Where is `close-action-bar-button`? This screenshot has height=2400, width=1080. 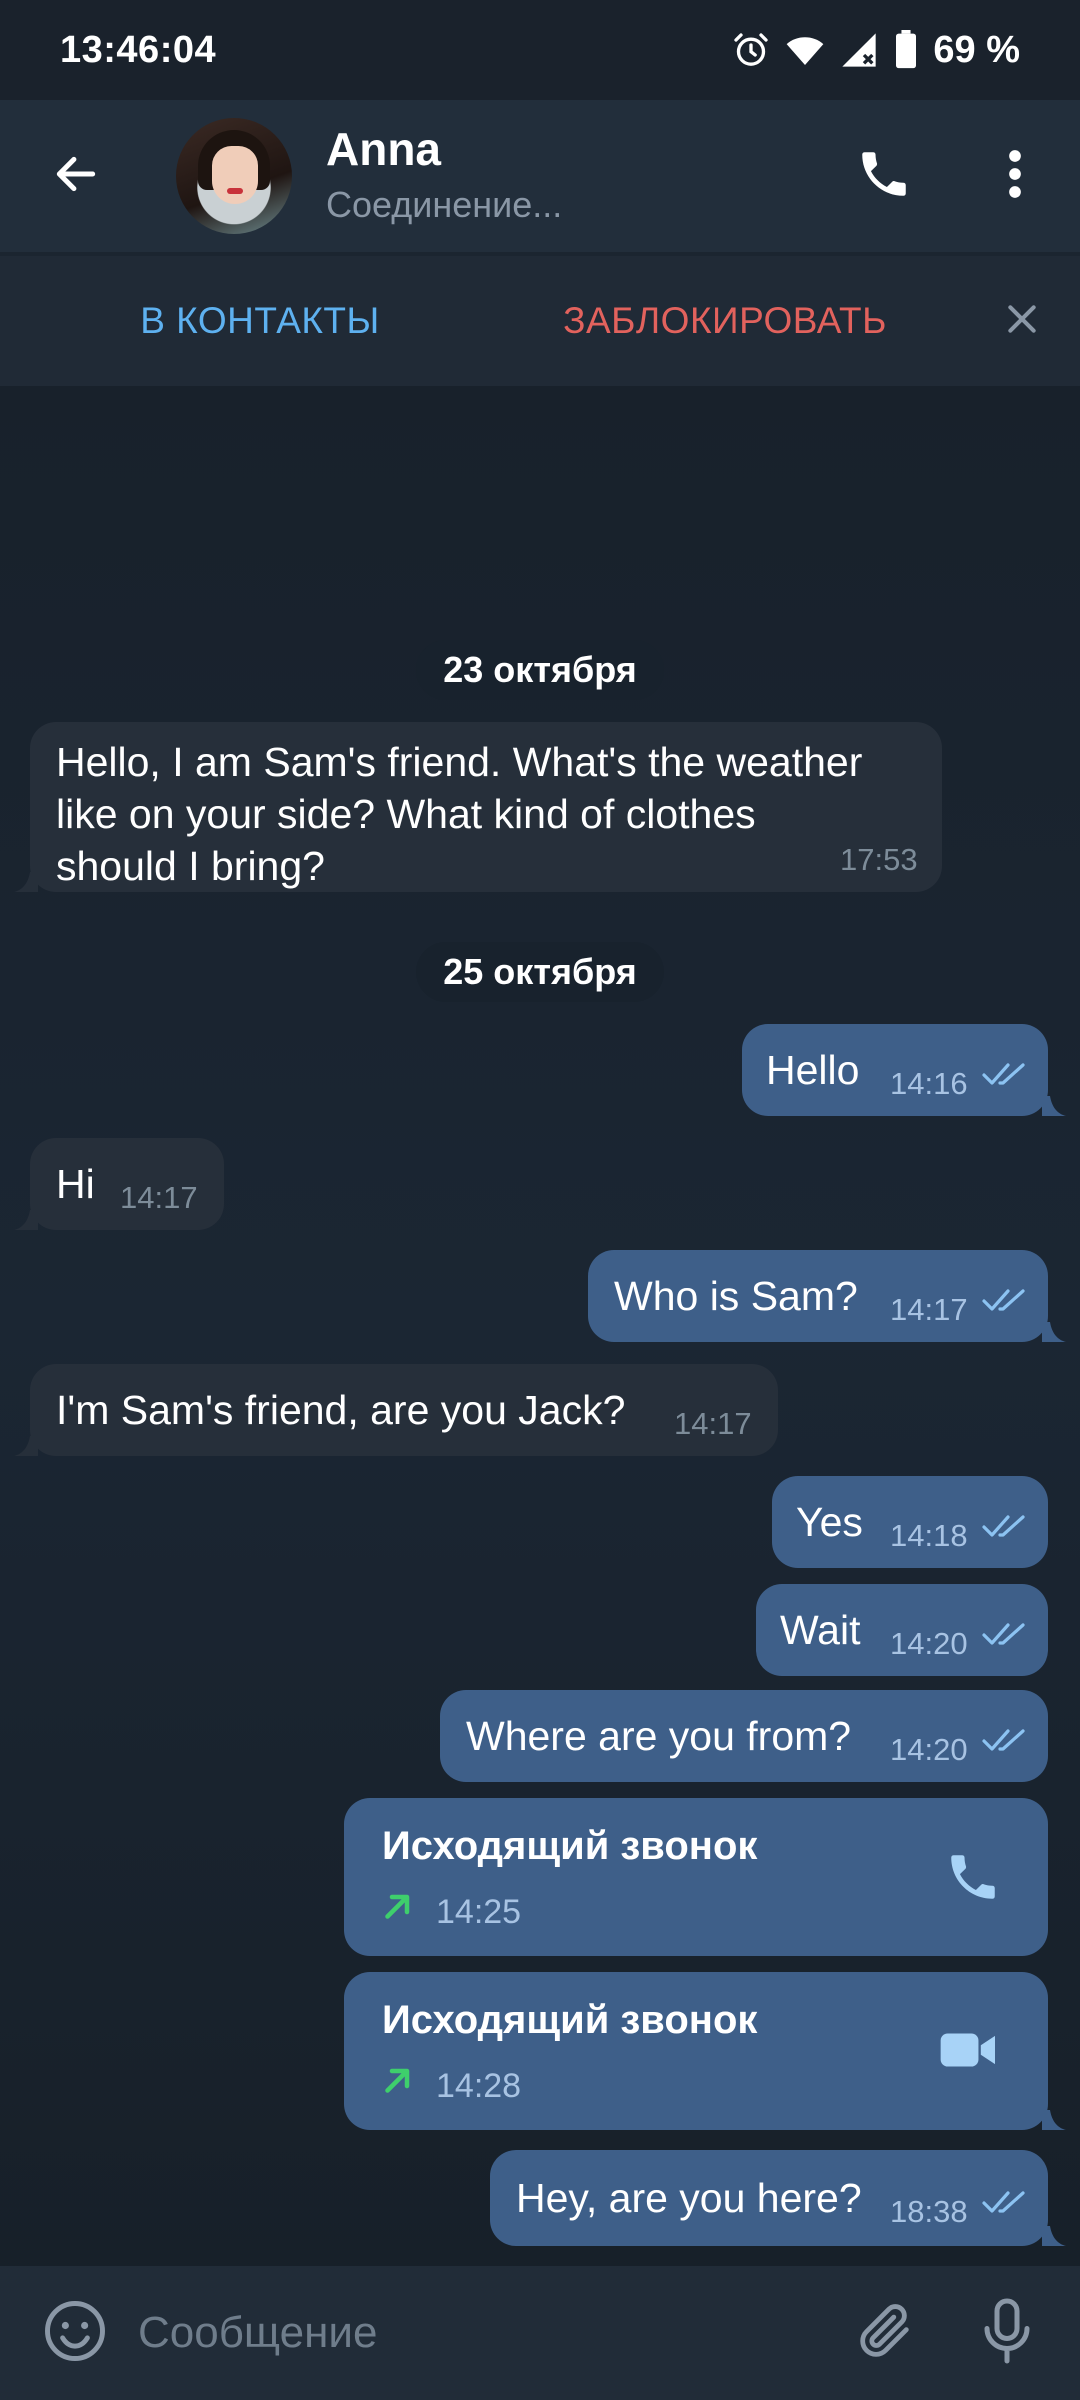 close-action-bar-button is located at coordinates (1022, 321).